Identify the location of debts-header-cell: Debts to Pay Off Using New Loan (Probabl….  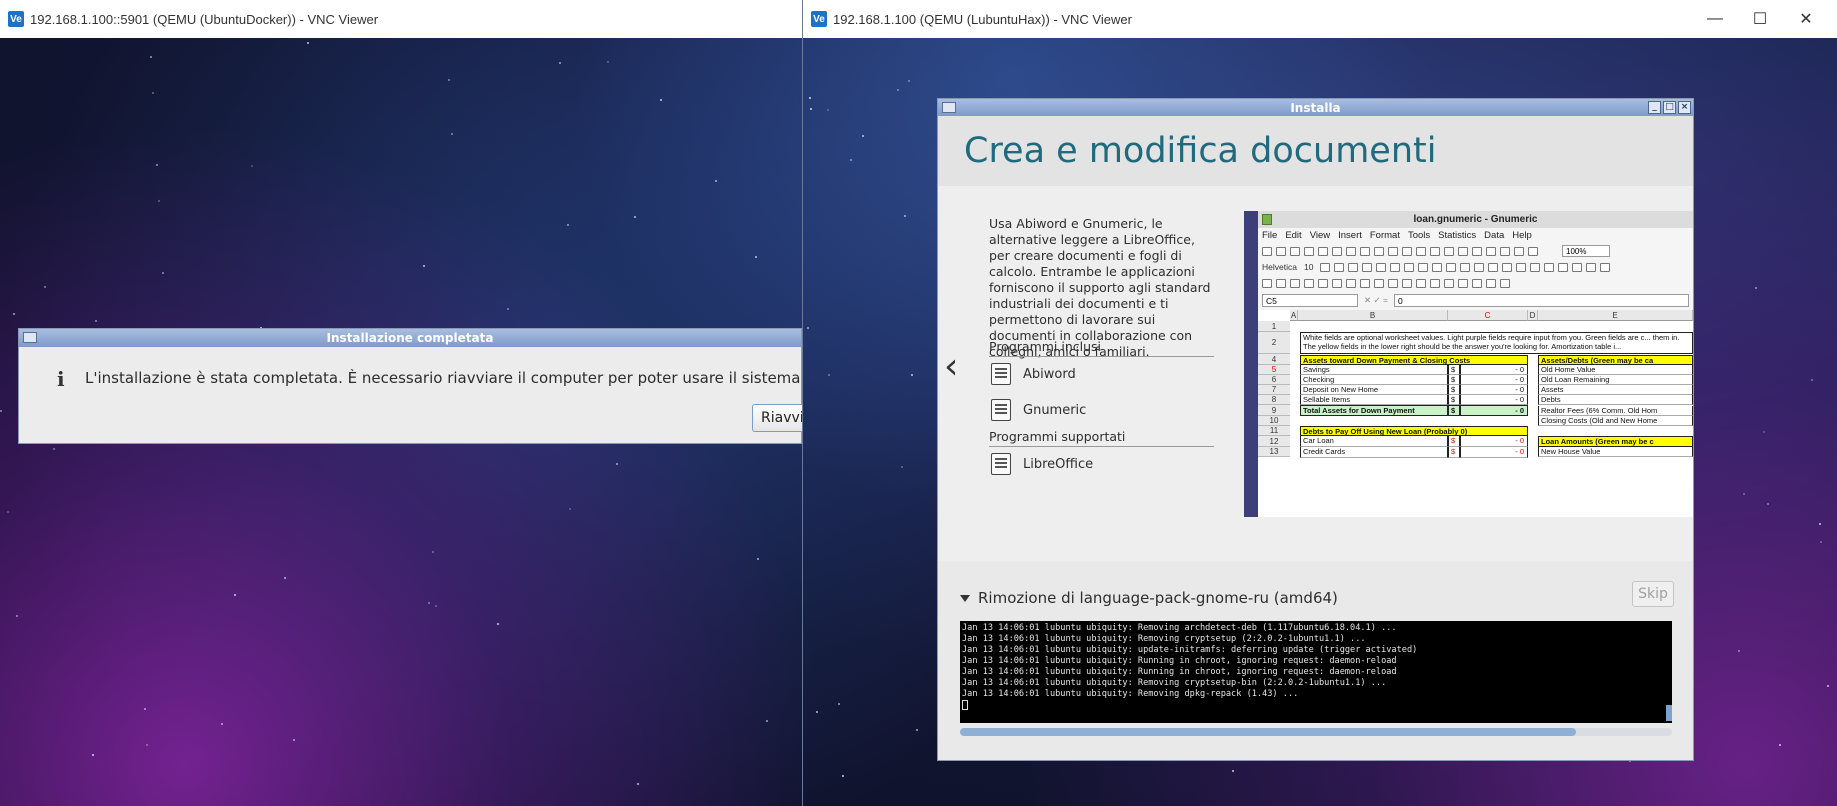
(1414, 431).